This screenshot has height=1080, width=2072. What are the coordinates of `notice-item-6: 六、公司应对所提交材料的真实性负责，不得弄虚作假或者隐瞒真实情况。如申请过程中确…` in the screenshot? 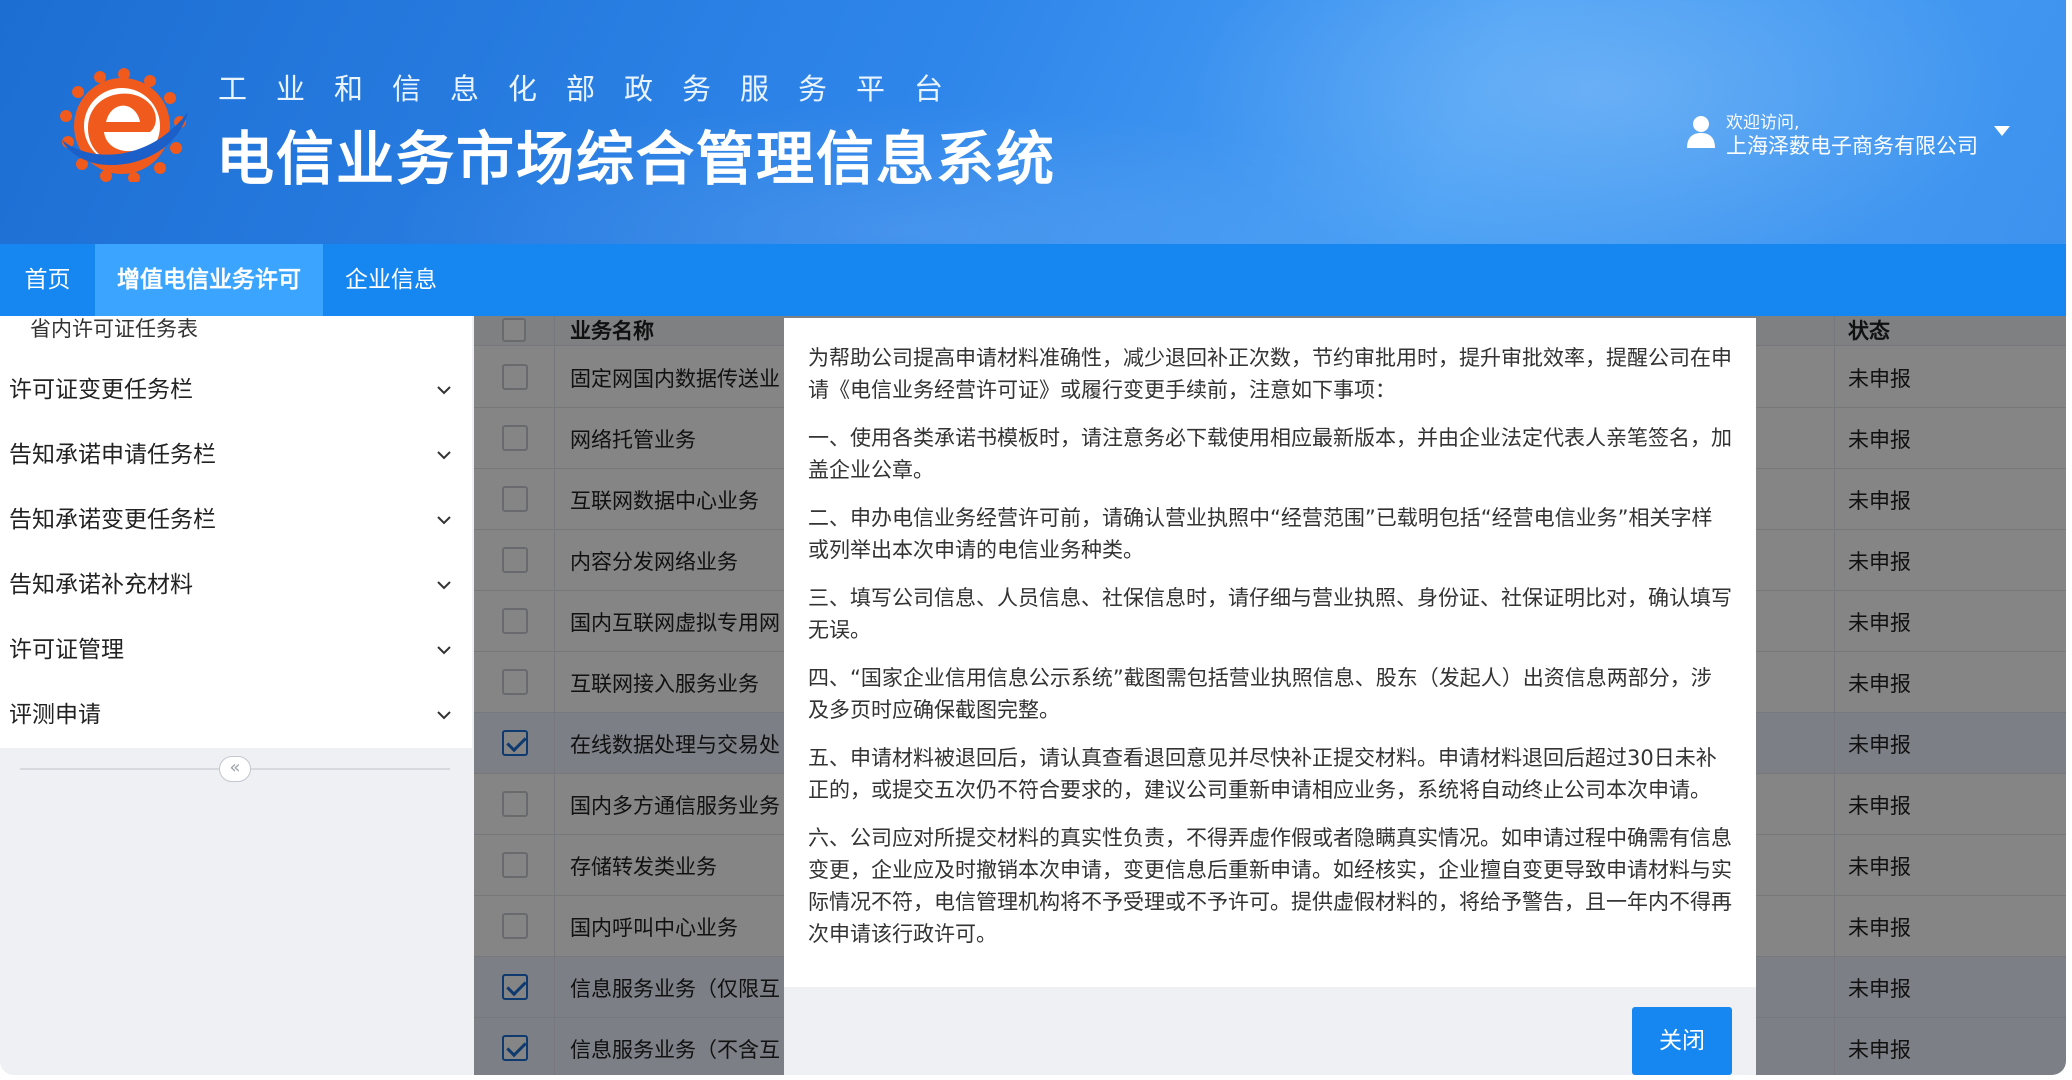 It's located at (1270, 886).